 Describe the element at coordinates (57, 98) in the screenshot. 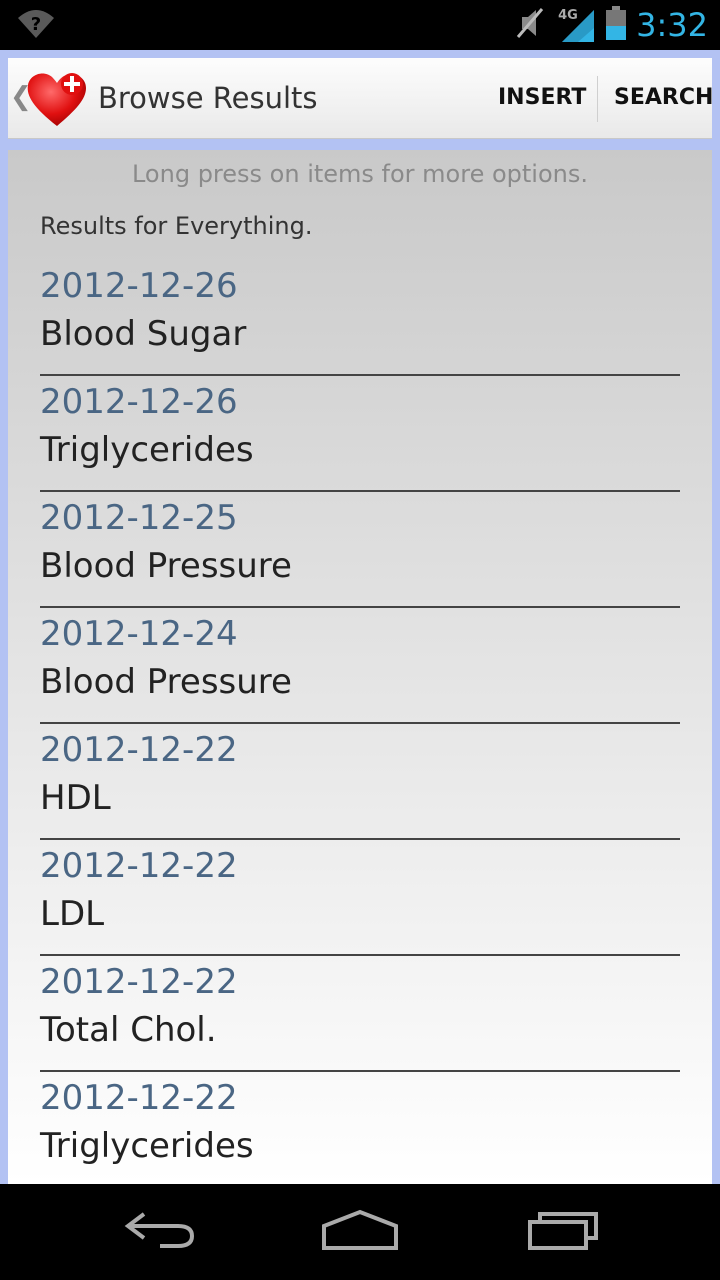

I see `heart-plus-icon` at that location.